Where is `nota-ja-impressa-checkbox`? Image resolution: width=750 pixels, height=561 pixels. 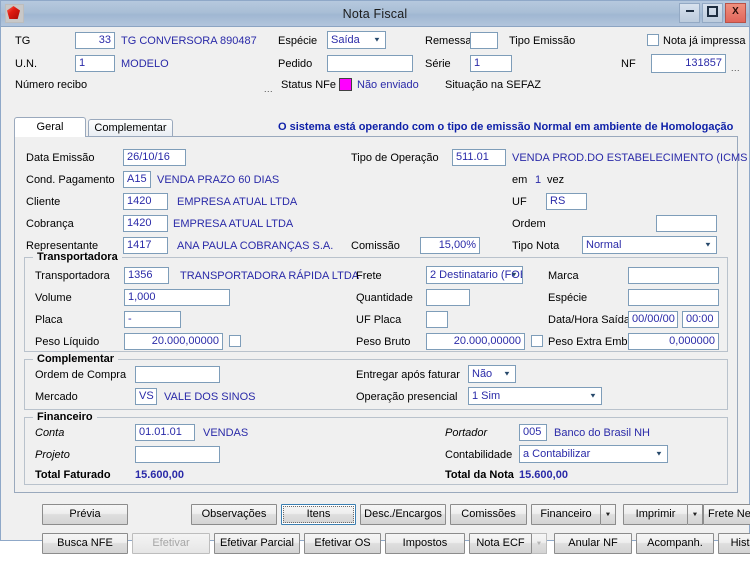
nota-ja-impressa-checkbox is located at coordinates (653, 40).